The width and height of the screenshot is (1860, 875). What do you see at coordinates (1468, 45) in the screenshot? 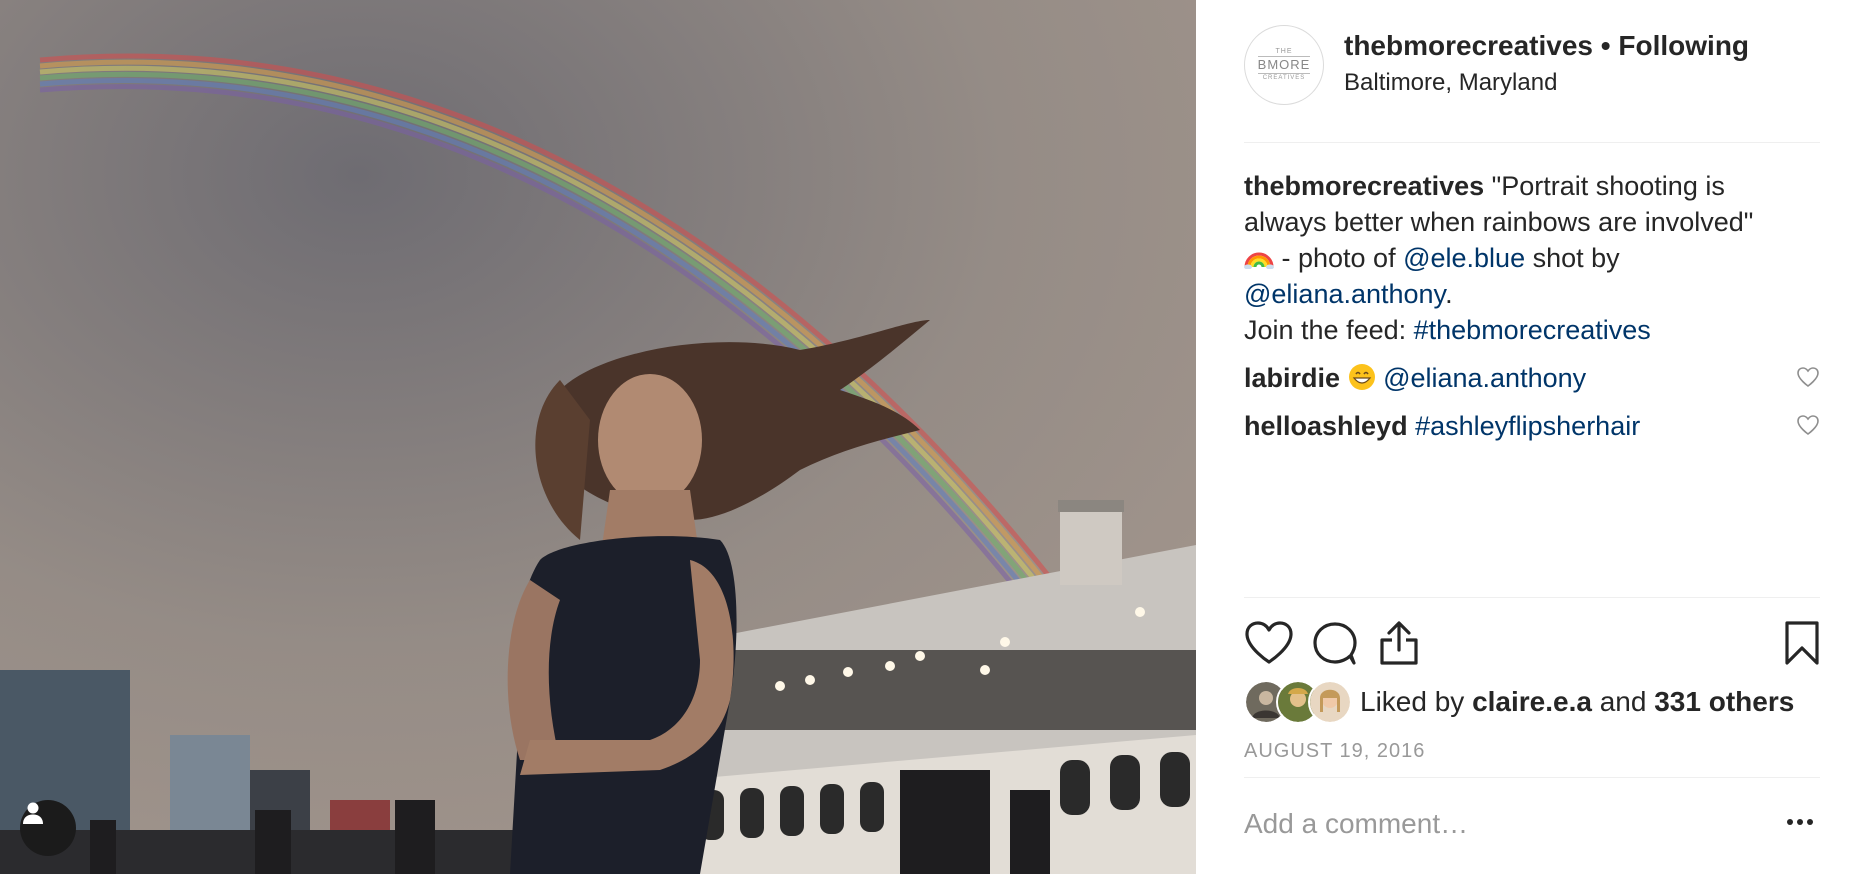
I see `header-username-link: thebmorecreatives` at bounding box center [1468, 45].